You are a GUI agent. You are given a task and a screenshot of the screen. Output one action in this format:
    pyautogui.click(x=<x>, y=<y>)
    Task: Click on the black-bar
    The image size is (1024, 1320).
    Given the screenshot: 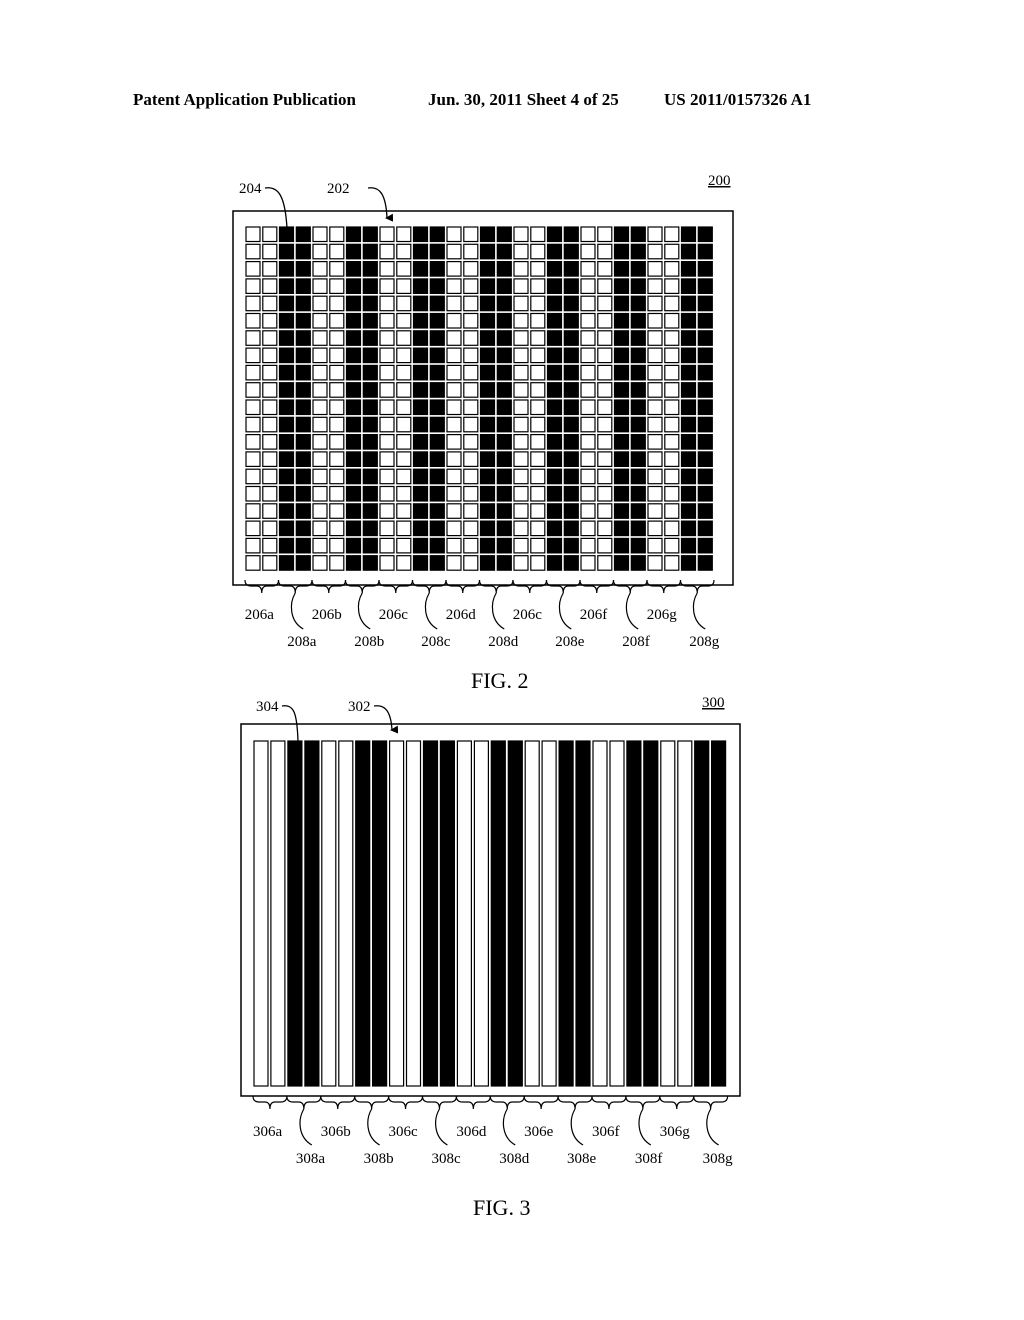 What is the action you would take?
    pyautogui.click(x=312, y=913)
    